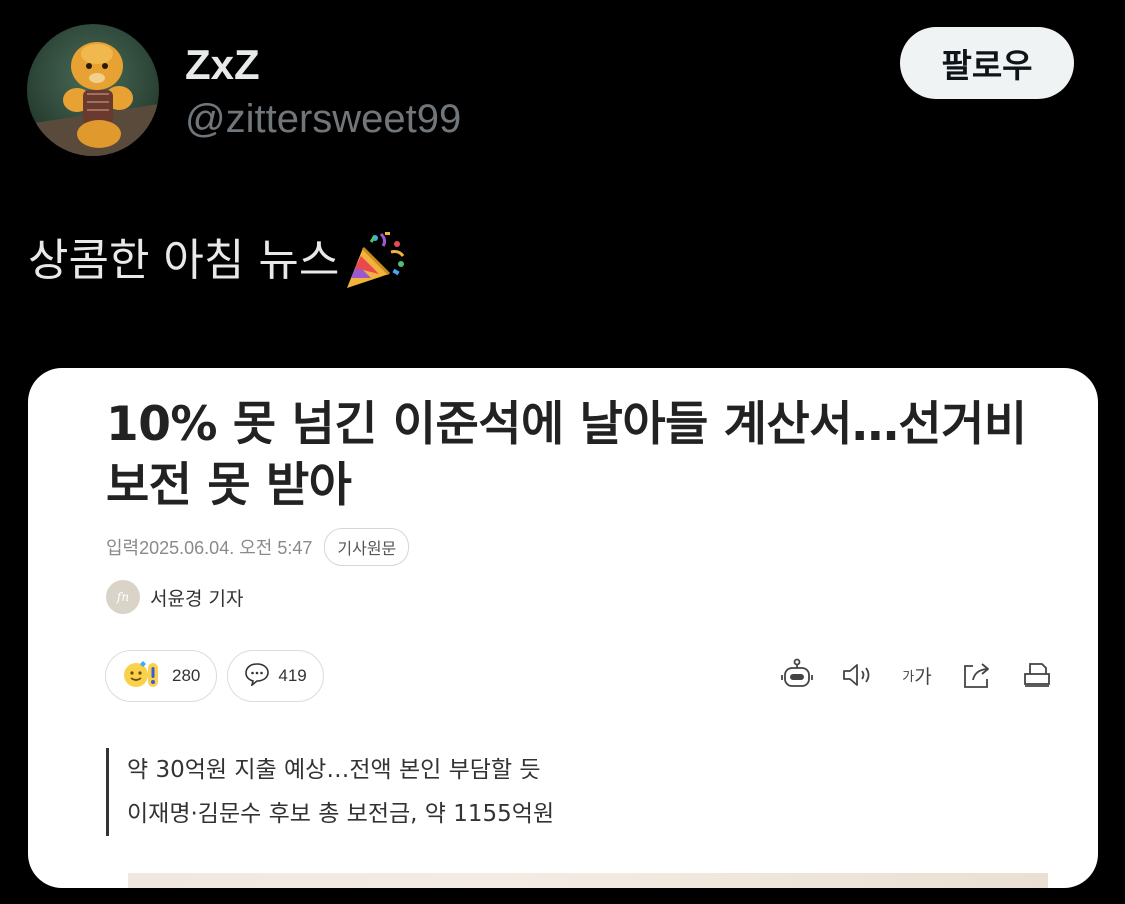  I want to click on comment-icon, so click(257, 676).